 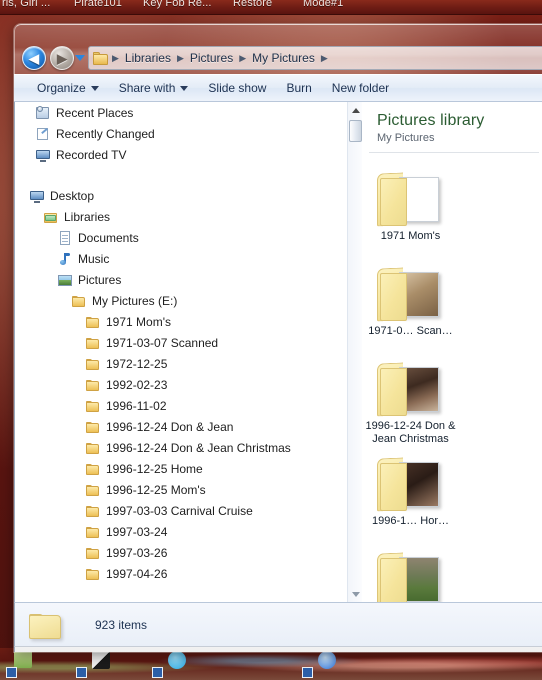 I want to click on tree-item-1997-03-26: 1997-03-26, so click(x=181, y=552).